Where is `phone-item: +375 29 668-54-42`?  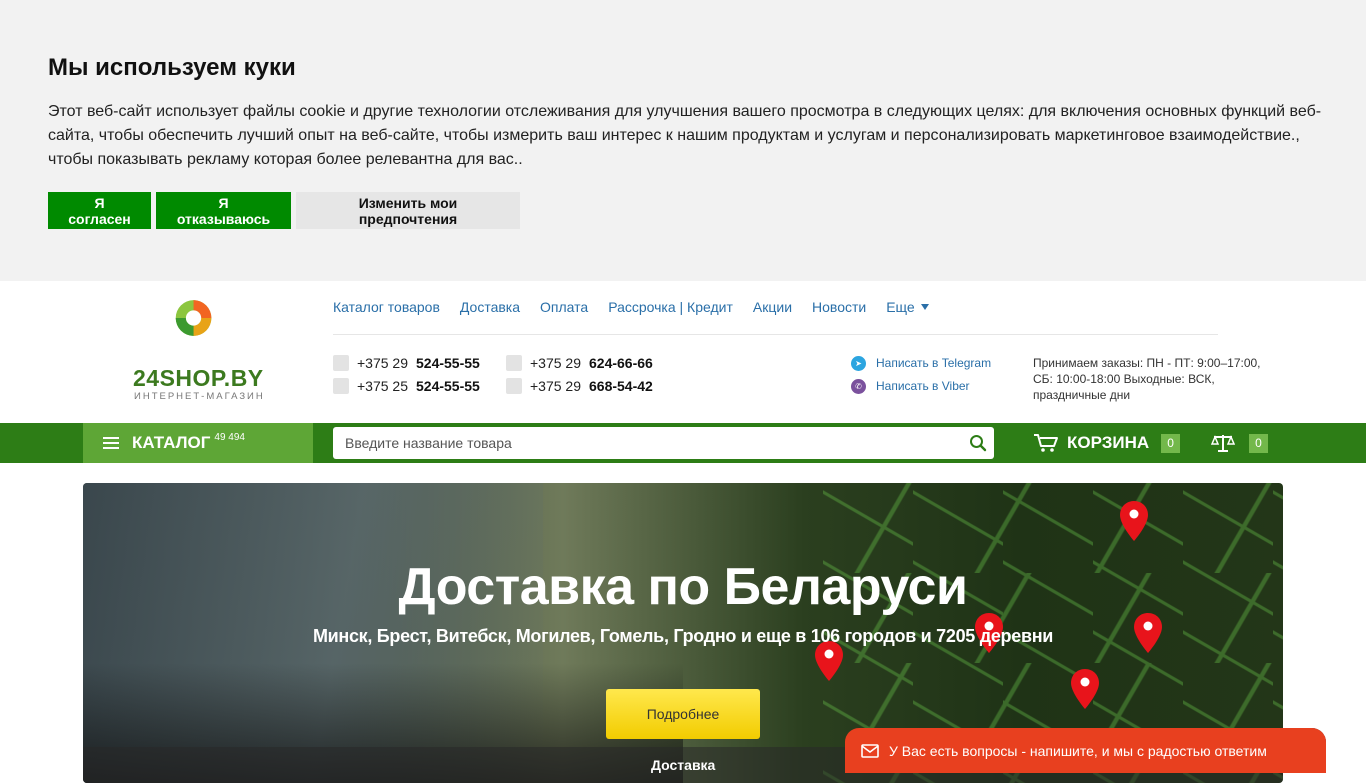 phone-item: +375 29 668-54-42 is located at coordinates (591, 386).